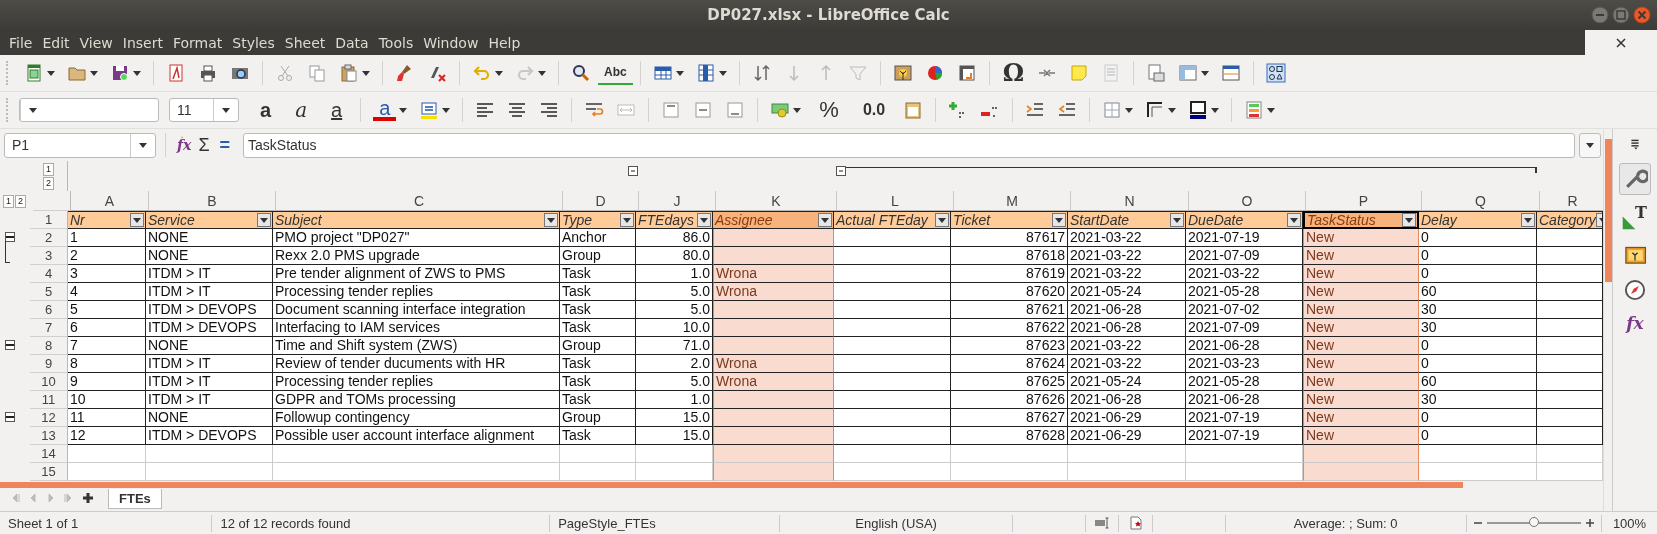 The height and width of the screenshot is (534, 1657). I want to click on menu-item: Data, so click(352, 42).